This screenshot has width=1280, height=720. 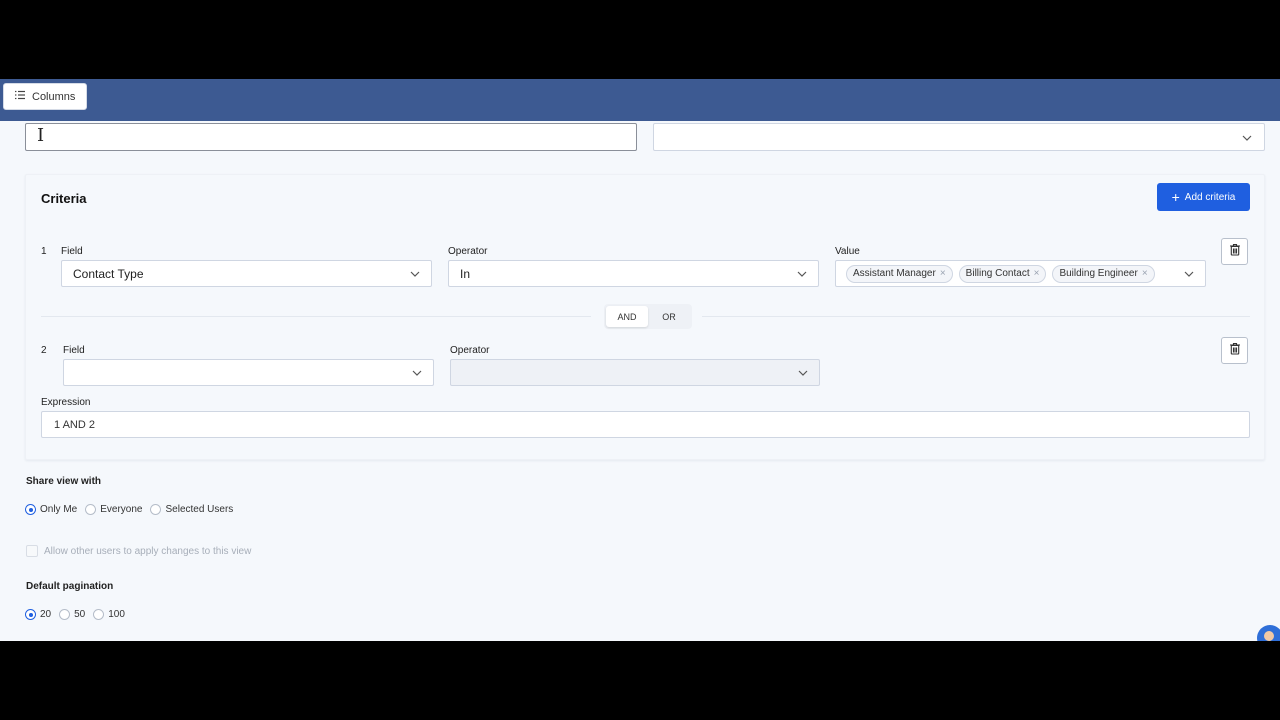 What do you see at coordinates (59, 509) in the screenshot?
I see `radio-label: Only Me` at bounding box center [59, 509].